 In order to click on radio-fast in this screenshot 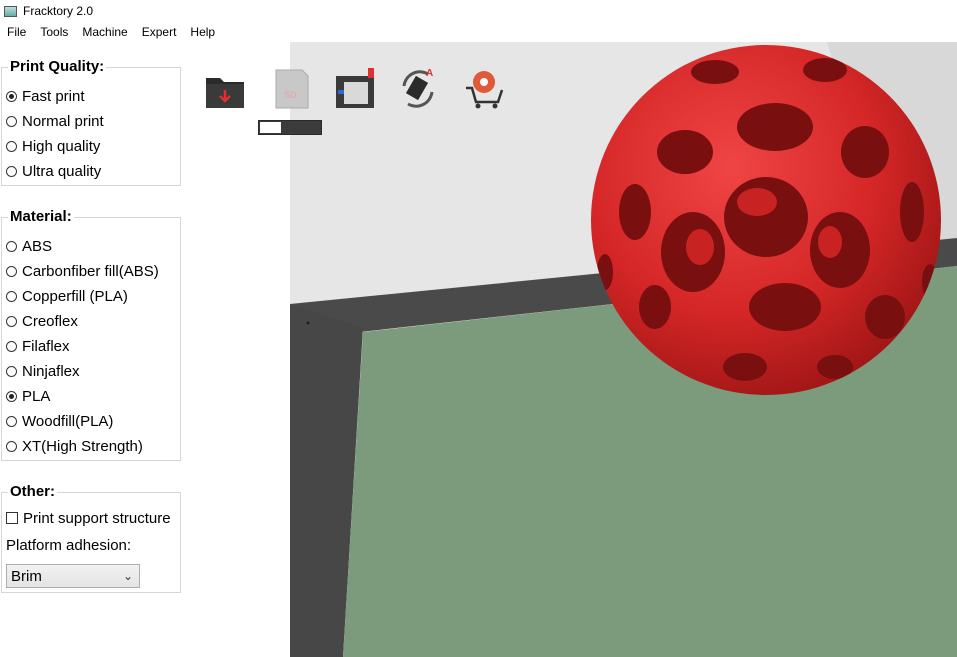, I will do `click(11, 96)`.